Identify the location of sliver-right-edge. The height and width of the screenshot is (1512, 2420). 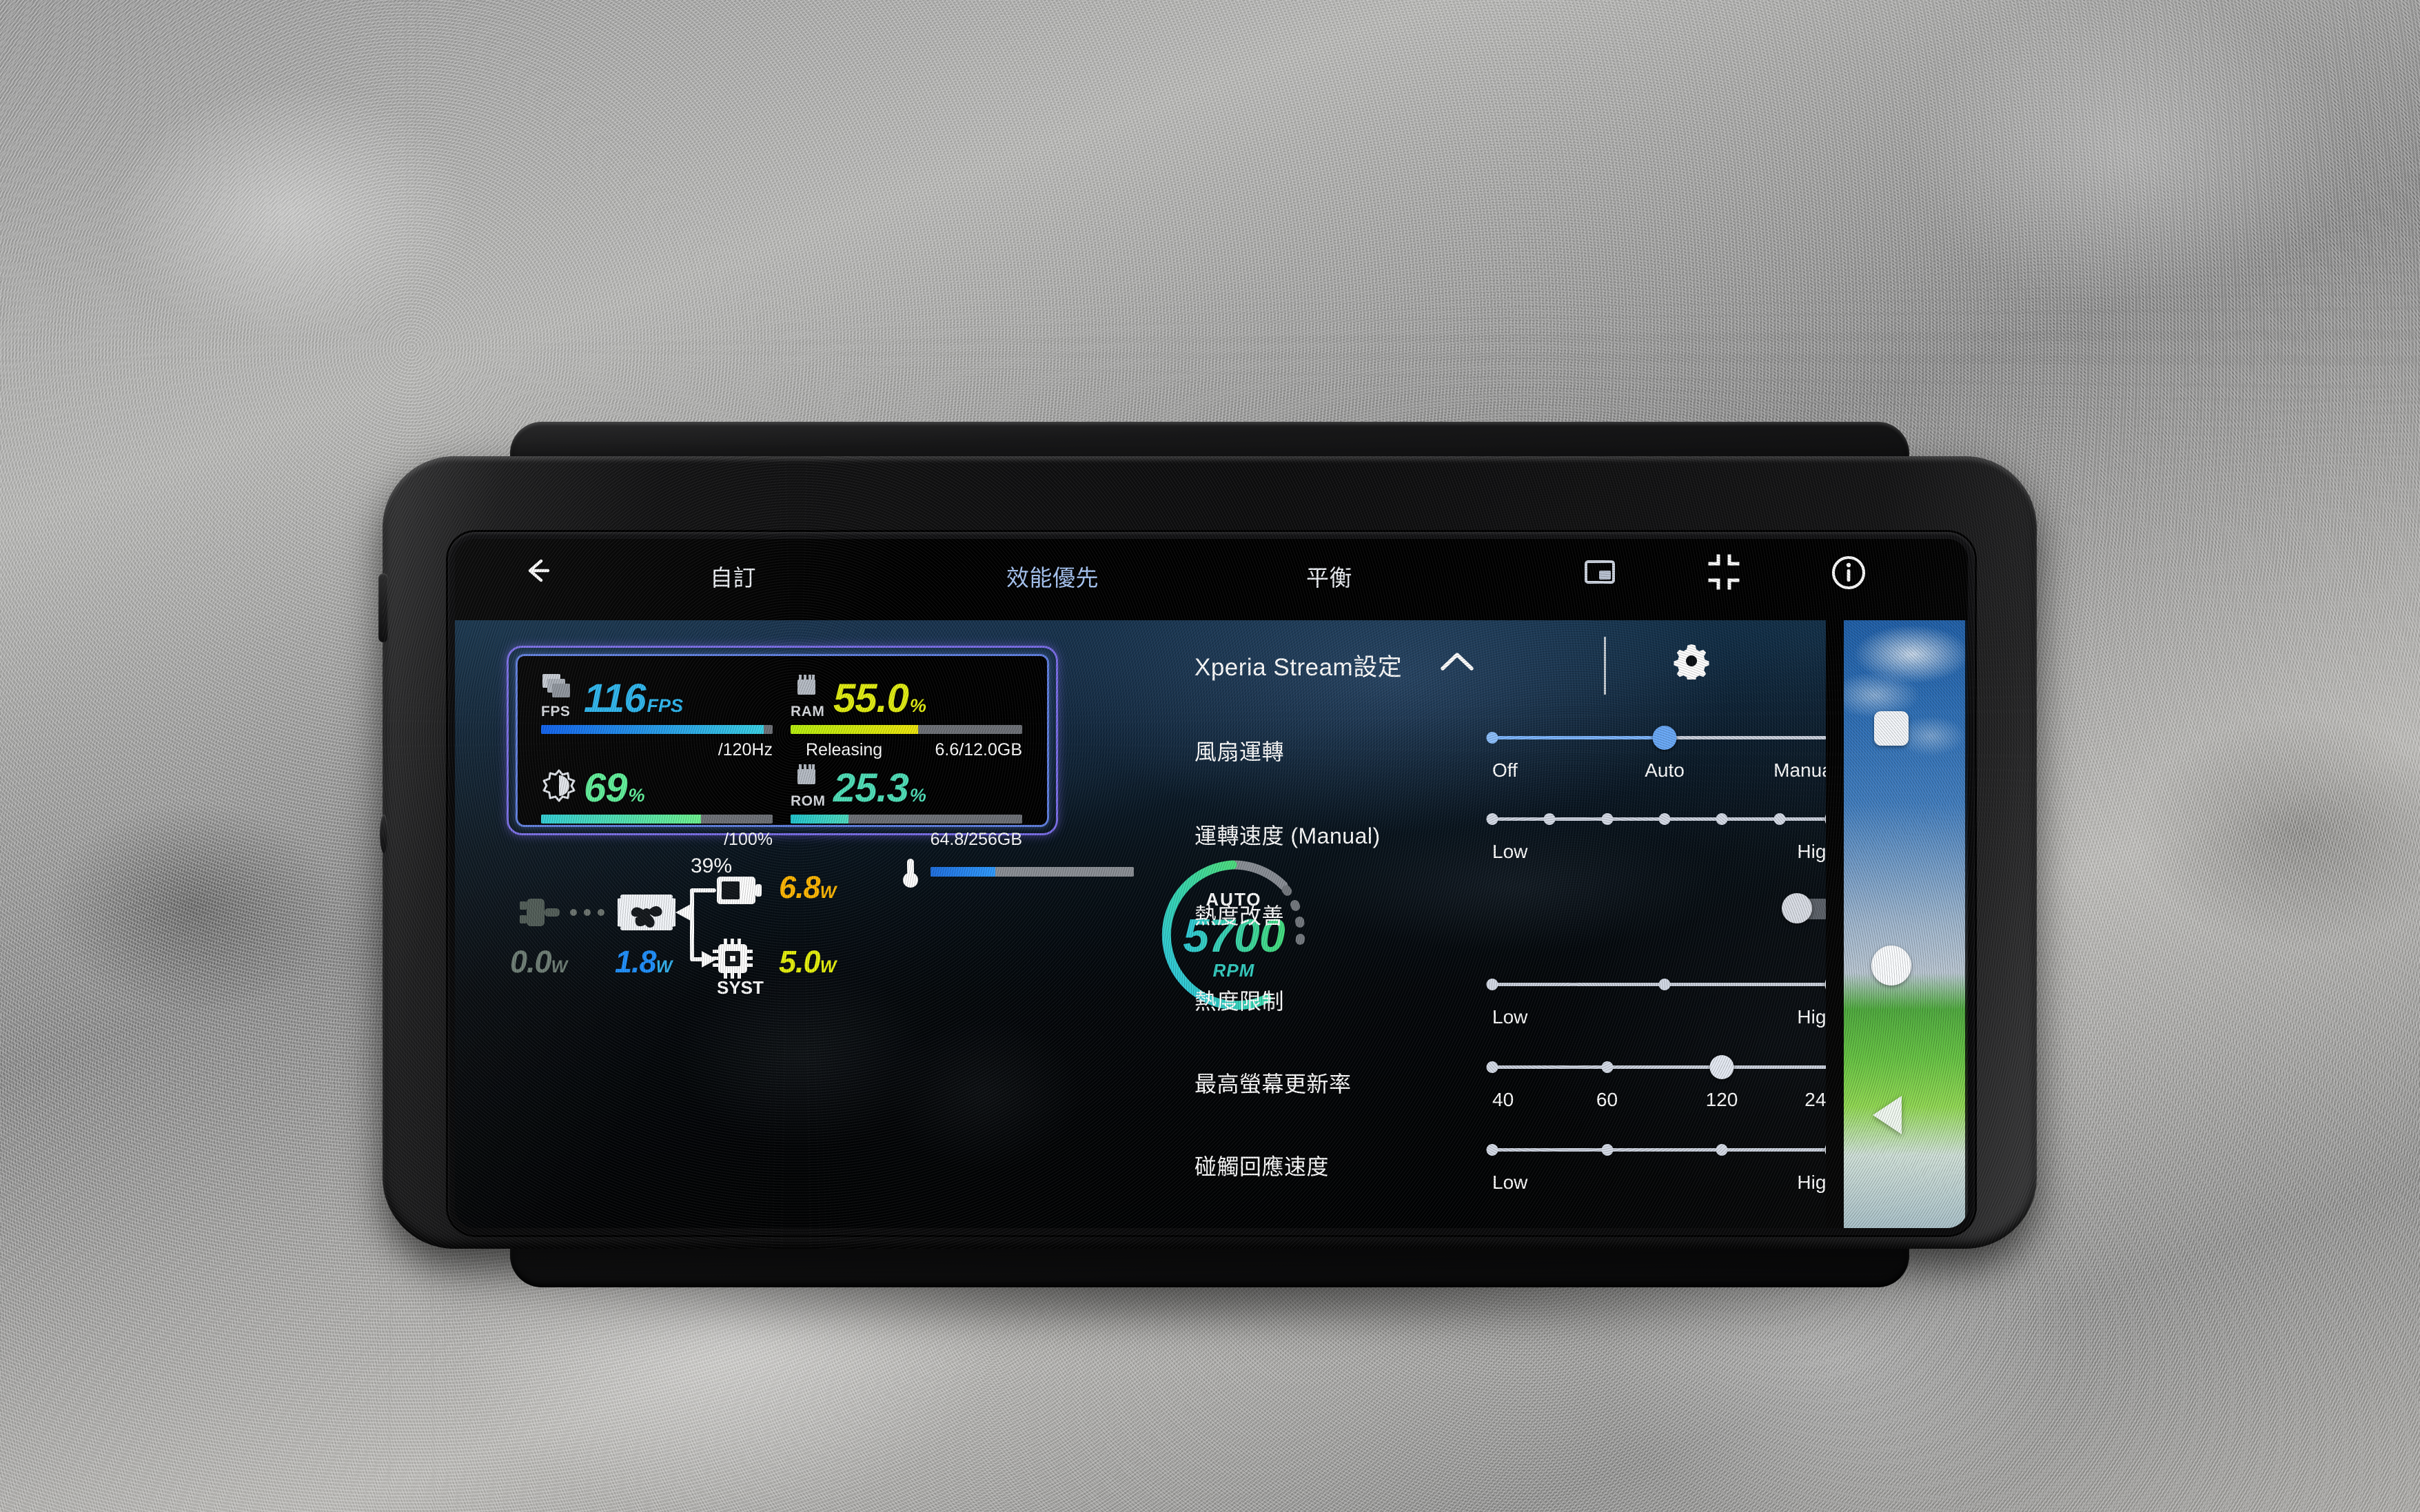
(1966, 924).